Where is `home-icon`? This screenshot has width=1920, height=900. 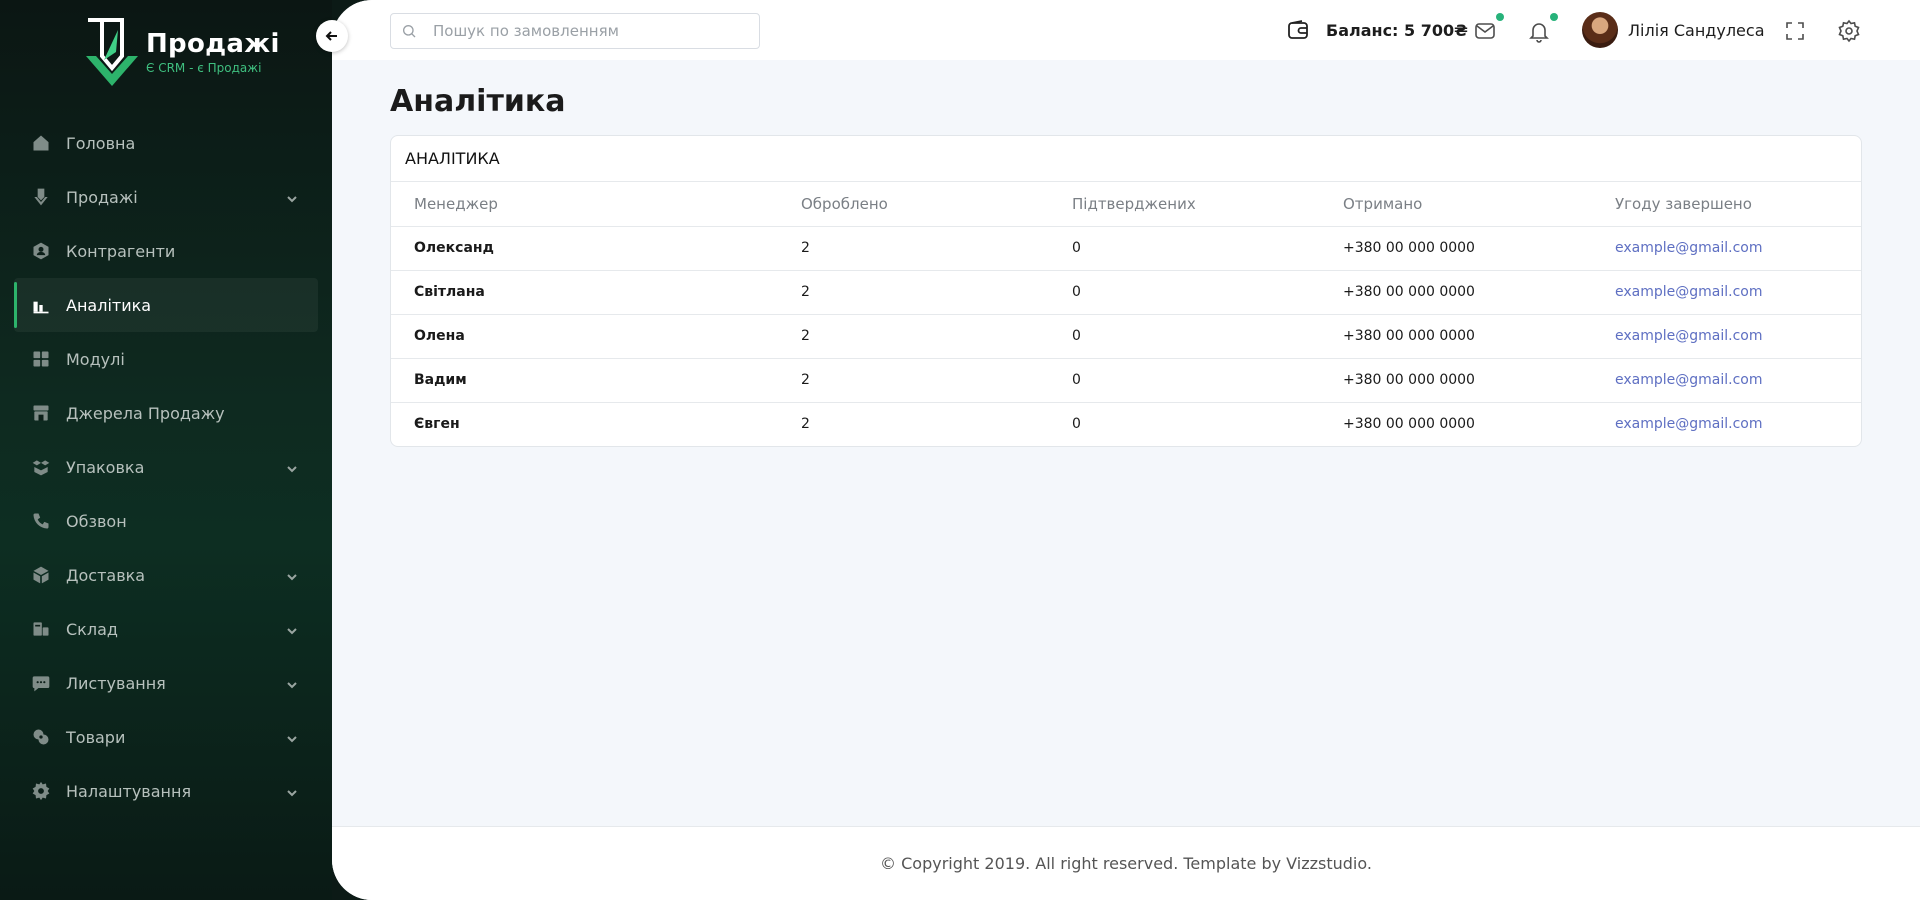
home-icon is located at coordinates (41, 143).